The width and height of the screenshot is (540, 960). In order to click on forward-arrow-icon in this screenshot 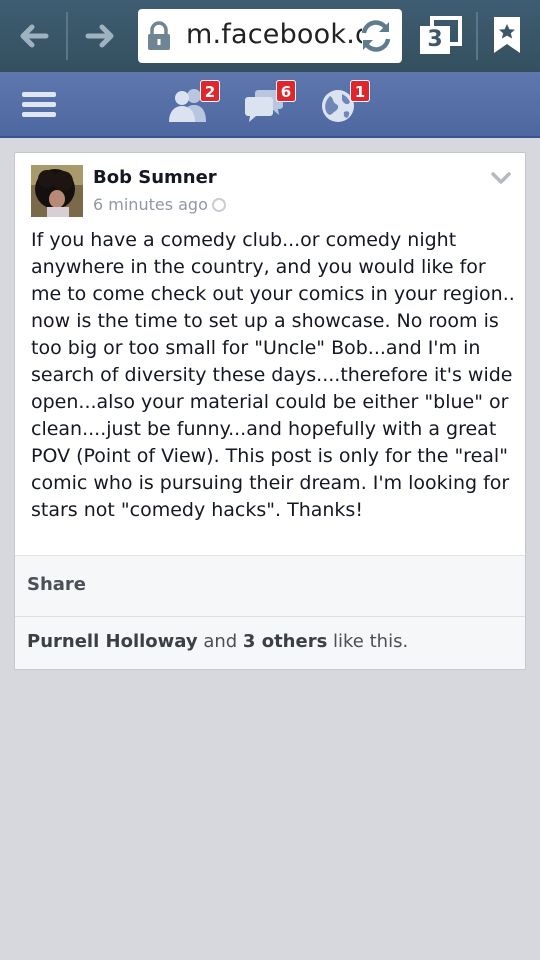, I will do `click(99, 36)`.